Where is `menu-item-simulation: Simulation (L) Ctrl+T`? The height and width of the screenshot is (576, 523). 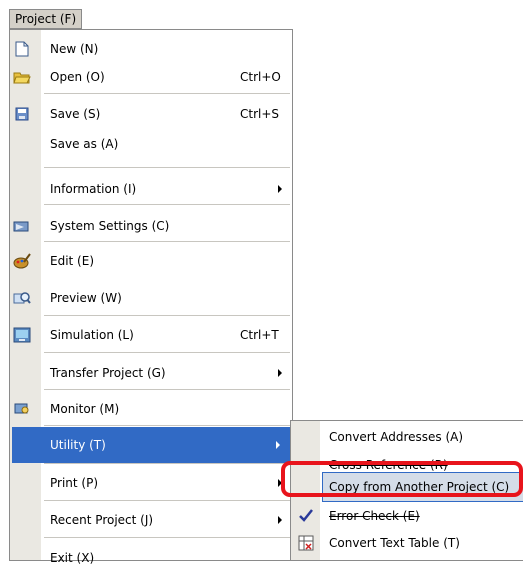
menu-item-simulation: Simulation (L) Ctrl+T is located at coordinates (151, 335).